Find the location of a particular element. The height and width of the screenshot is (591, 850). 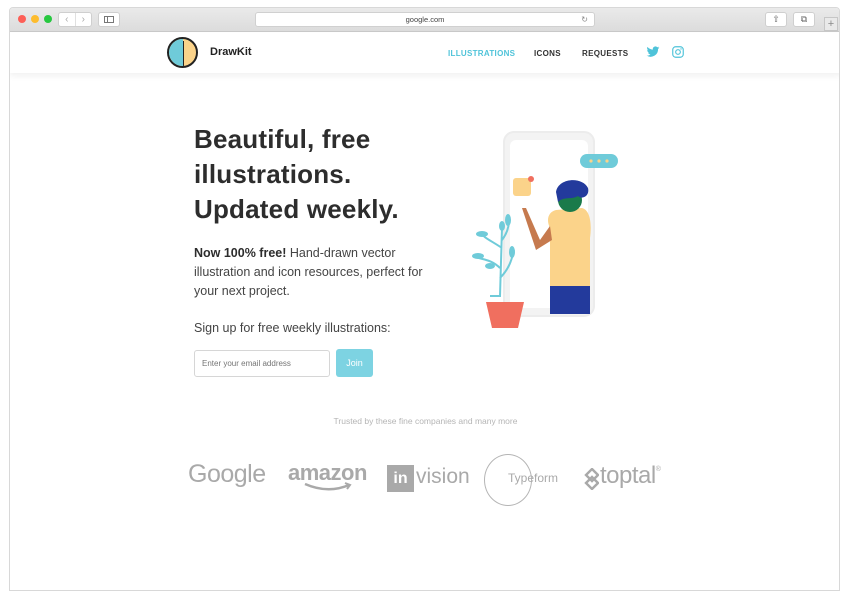

invision-mark: in is located at coordinates (400, 478).